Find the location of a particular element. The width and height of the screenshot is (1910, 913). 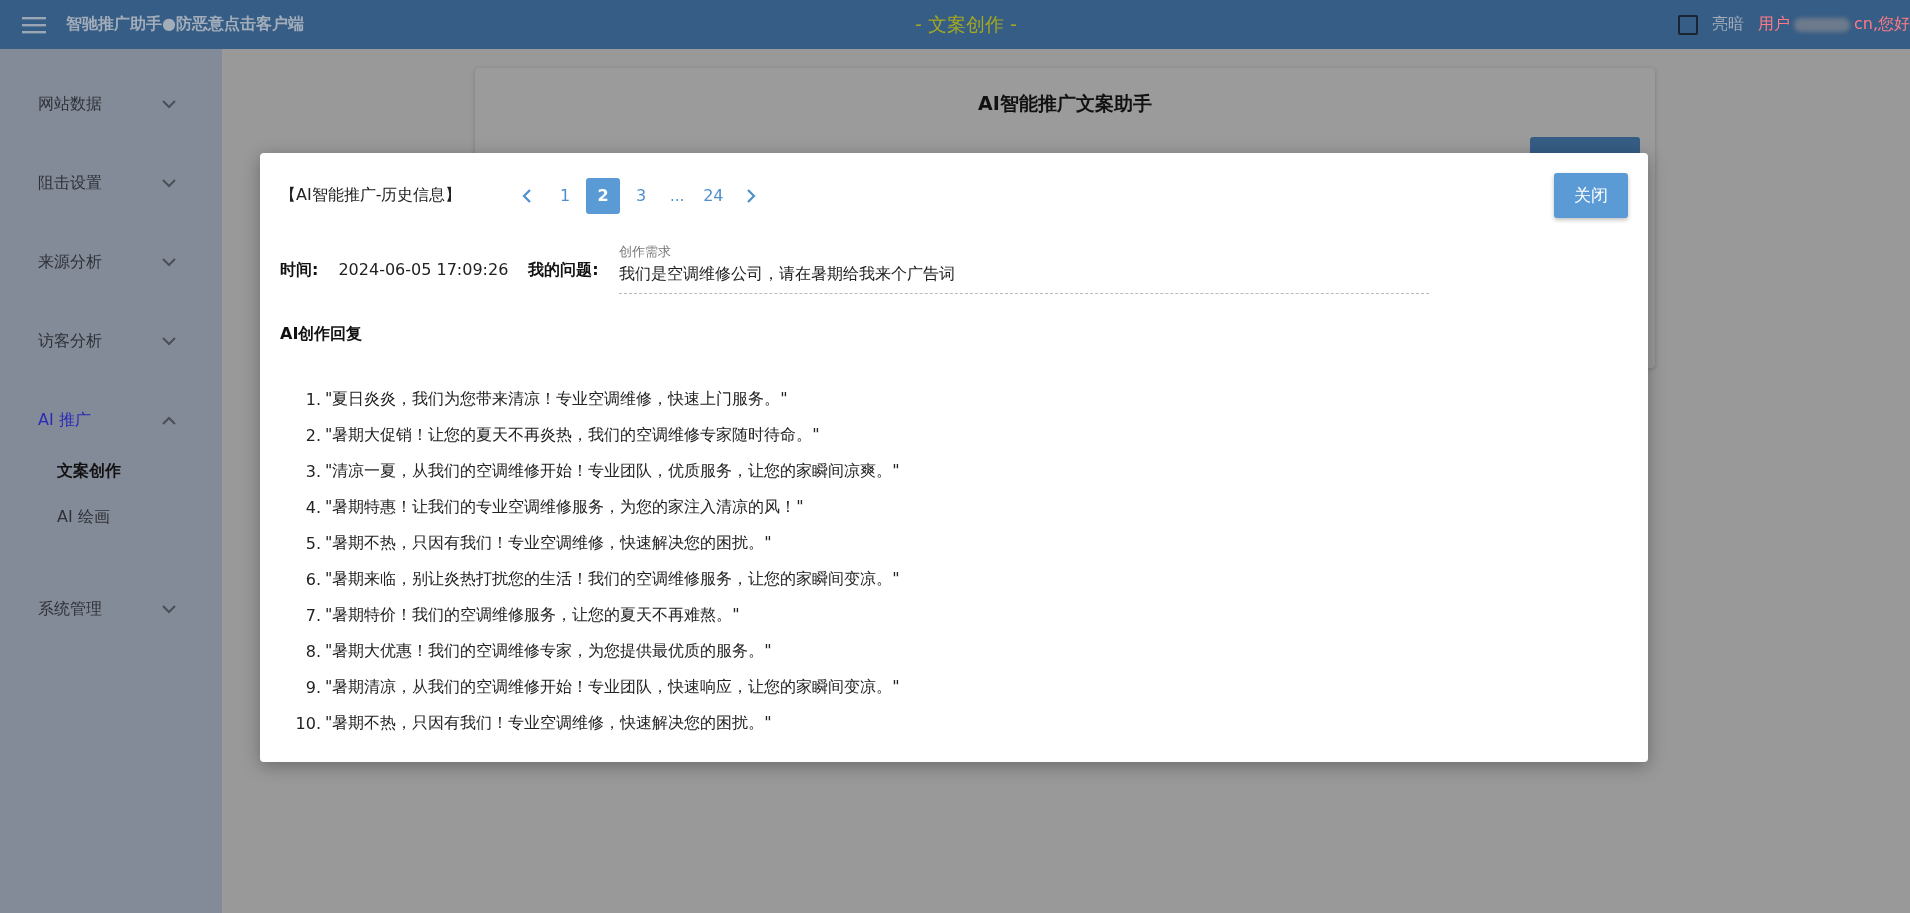

reply-text: "暑期大优惠！我们的空调维修专家，为您提供最优质的服务。" is located at coordinates (548, 651).